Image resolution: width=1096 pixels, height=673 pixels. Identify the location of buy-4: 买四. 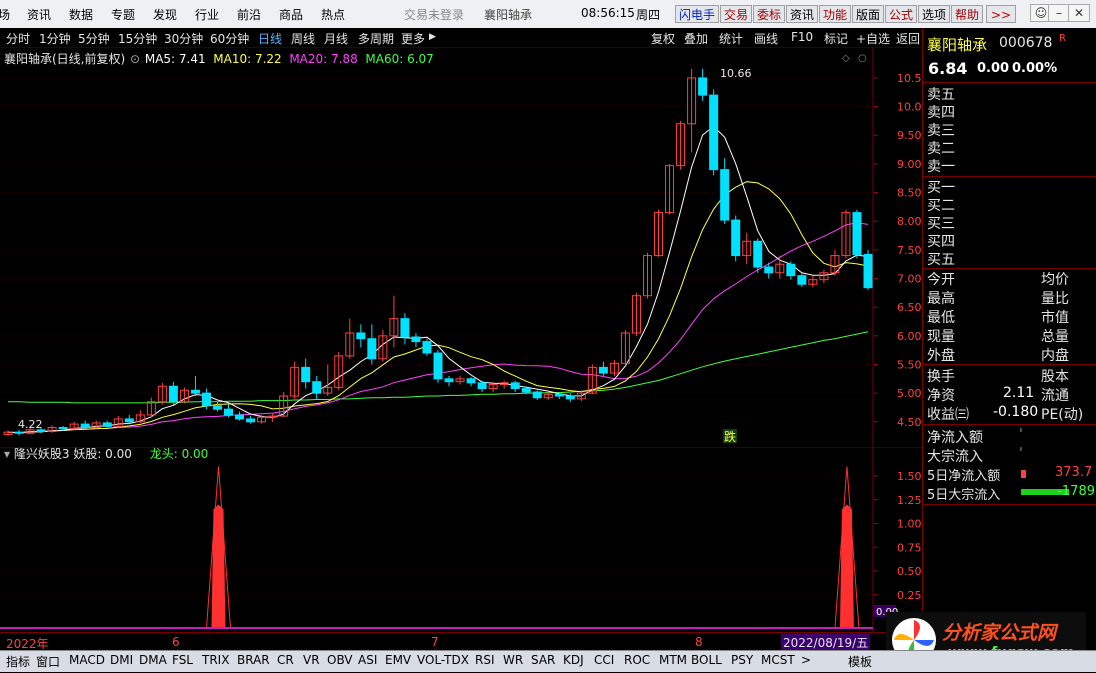
(941, 241).